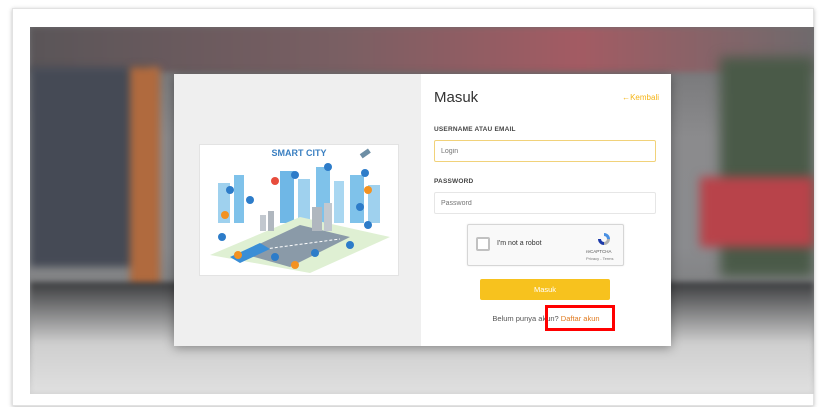  Describe the element at coordinates (545, 151) in the screenshot. I see `username-input` at that location.